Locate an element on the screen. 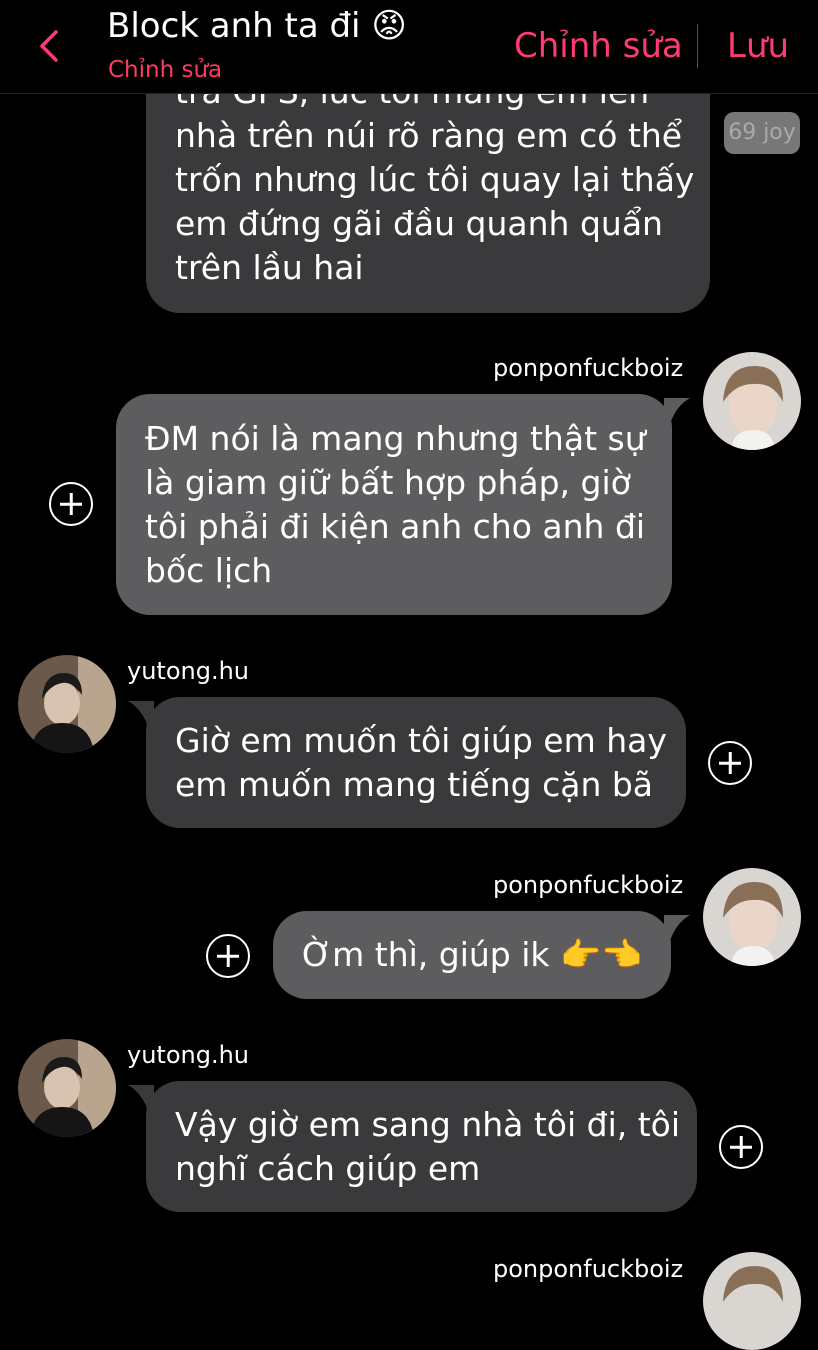 The width and height of the screenshot is (818, 1350). message-line: tôi phải đi kiện anh cho anh đi is located at coordinates (395, 526).